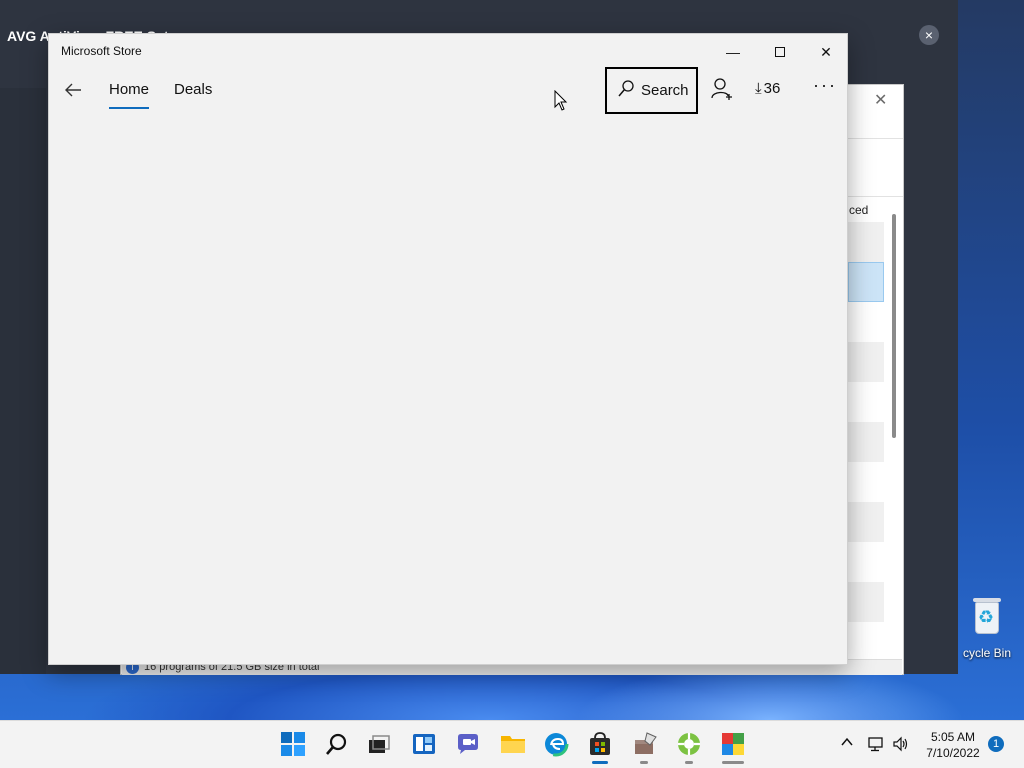  I want to click on windows-logo-icon, so click(293, 744).